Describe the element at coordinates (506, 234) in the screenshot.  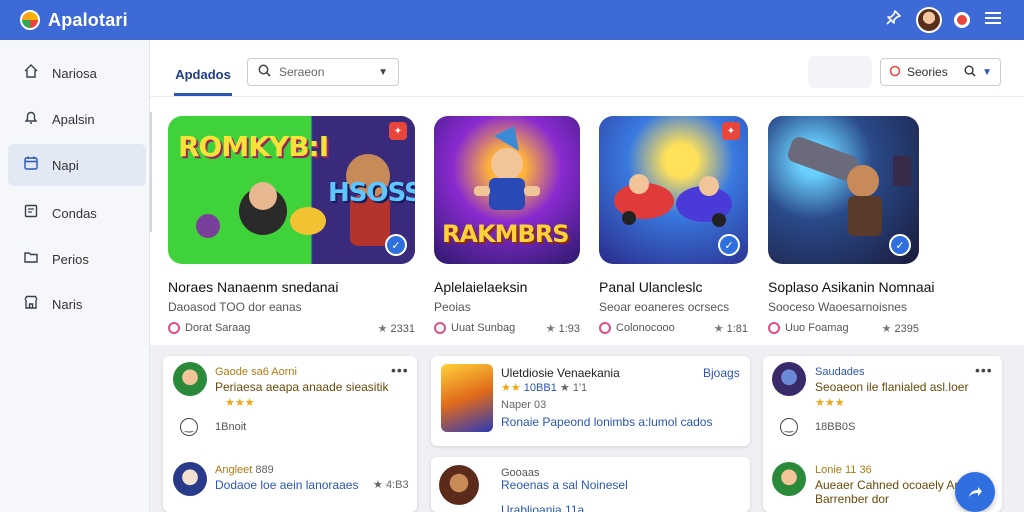
I see `game-art-title: RAKMBRS` at that location.